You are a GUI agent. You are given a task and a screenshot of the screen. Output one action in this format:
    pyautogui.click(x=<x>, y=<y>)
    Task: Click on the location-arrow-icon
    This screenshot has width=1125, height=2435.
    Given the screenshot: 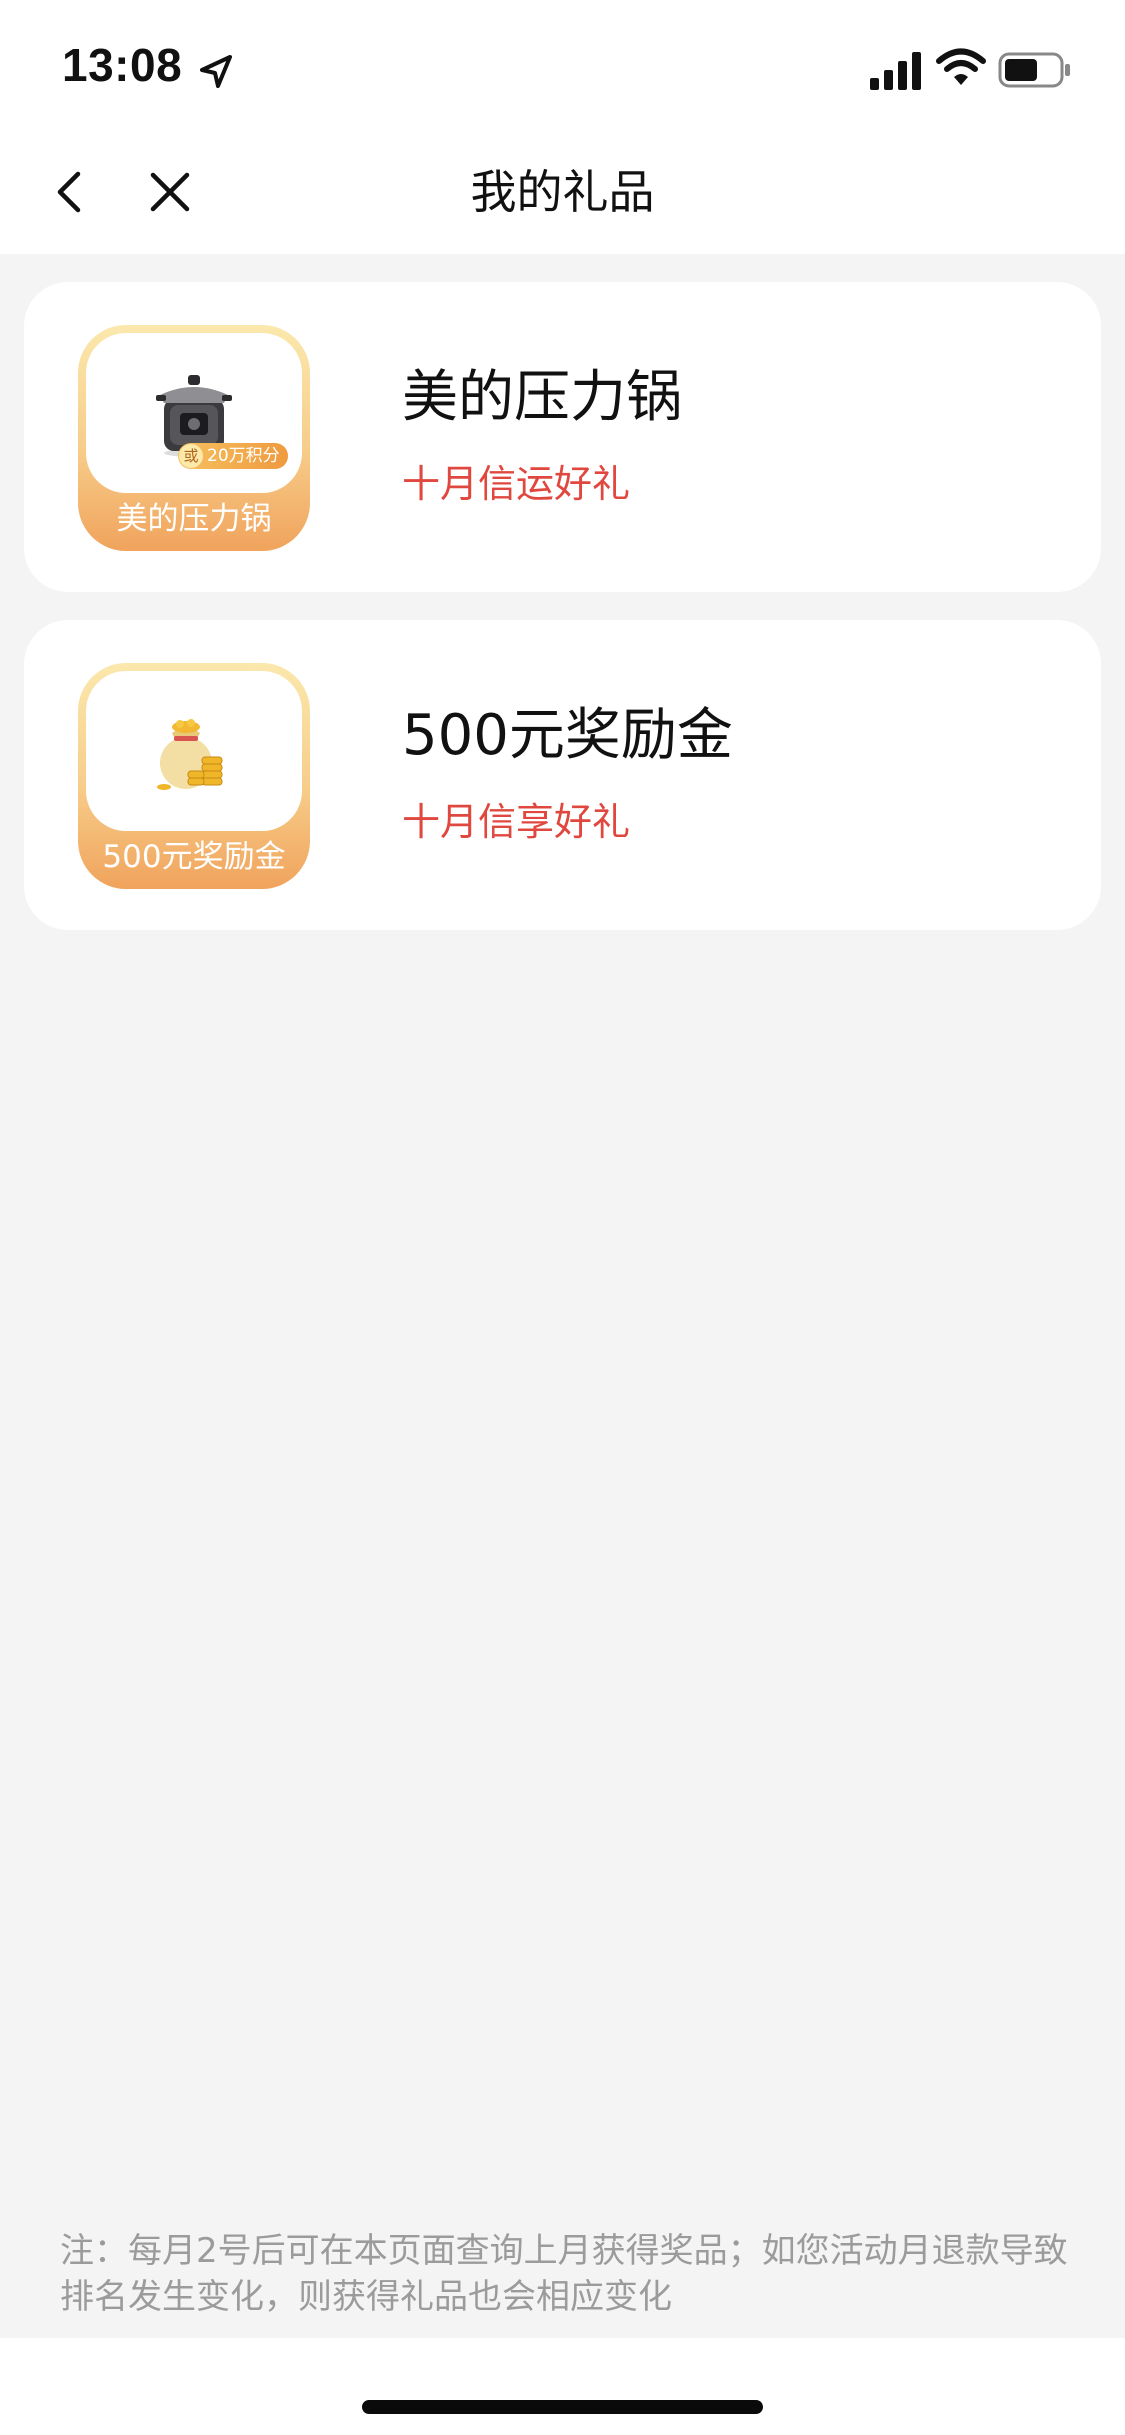 What is the action you would take?
    pyautogui.click(x=216, y=71)
    